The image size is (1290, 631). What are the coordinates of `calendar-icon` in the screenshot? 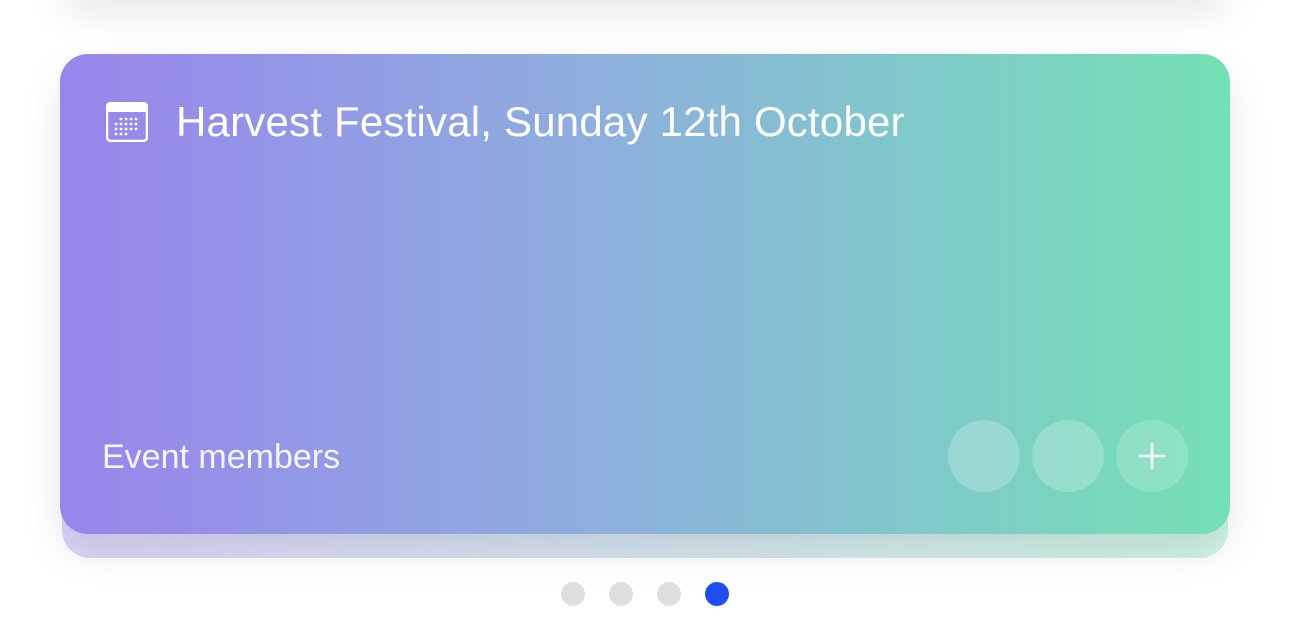 It's located at (127, 122).